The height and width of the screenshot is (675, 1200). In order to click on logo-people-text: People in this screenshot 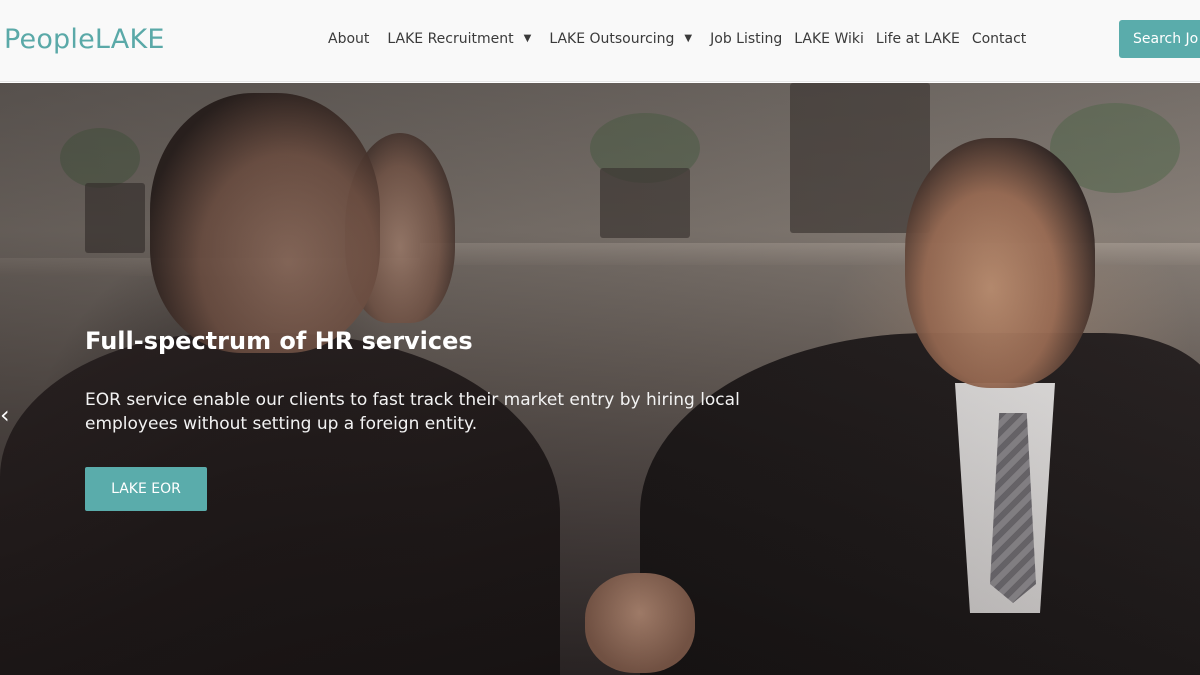, I will do `click(49, 39)`.